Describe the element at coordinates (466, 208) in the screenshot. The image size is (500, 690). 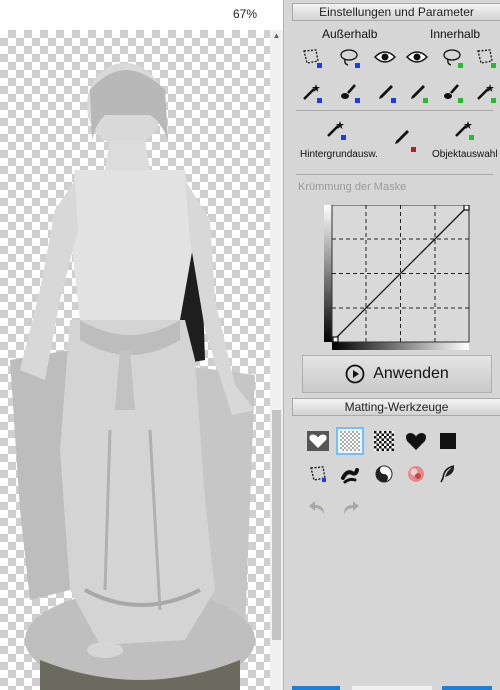
I see `curve-end-point` at that location.